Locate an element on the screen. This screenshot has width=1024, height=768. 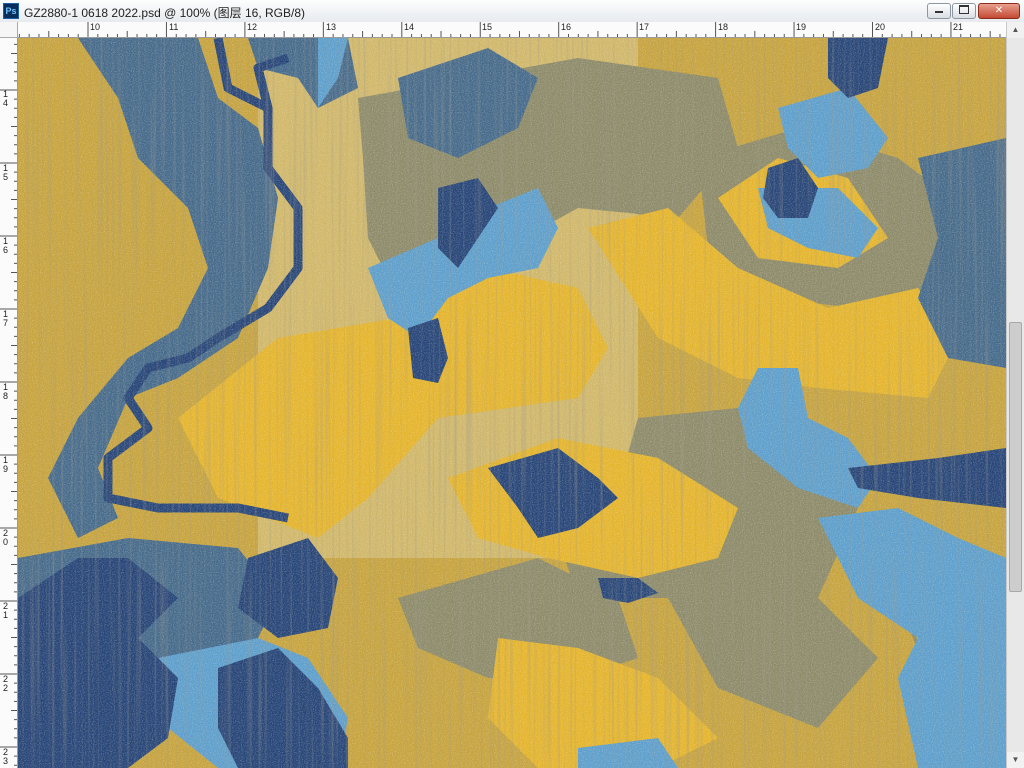
horizontal-ruler-ticks is located at coordinates (509, 29).